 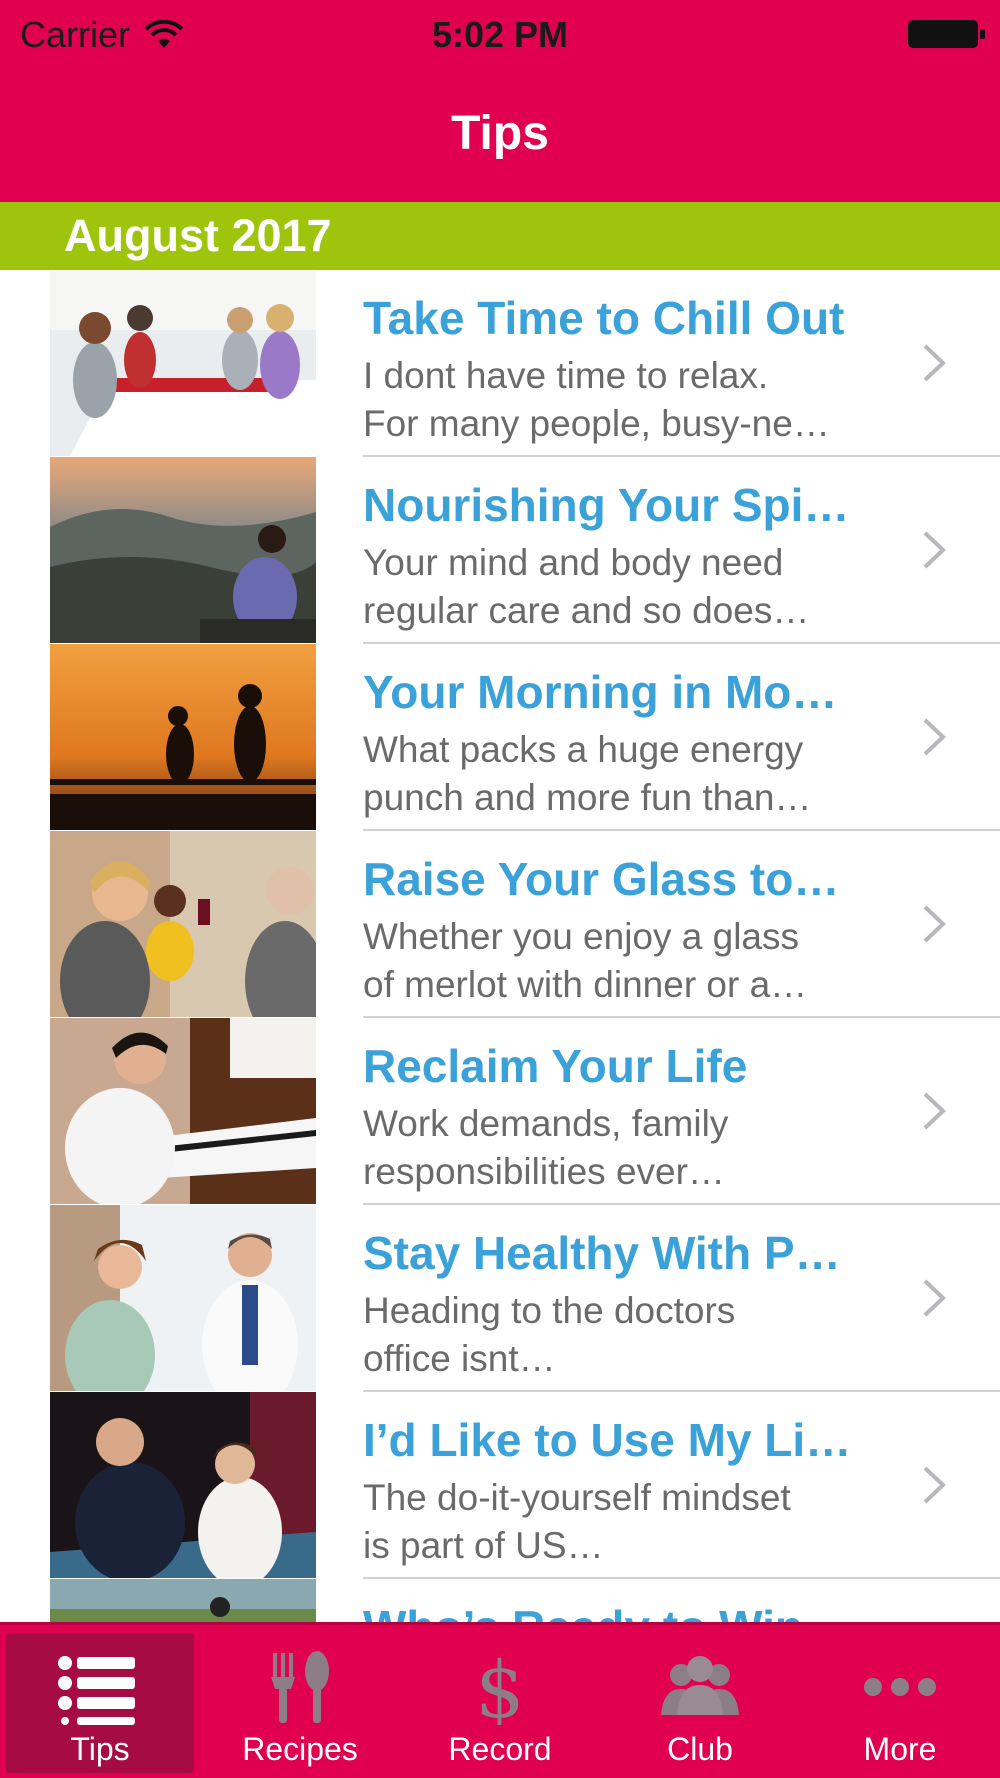 What do you see at coordinates (300, 1687) in the screenshot?
I see `fork-spoon-icon` at bounding box center [300, 1687].